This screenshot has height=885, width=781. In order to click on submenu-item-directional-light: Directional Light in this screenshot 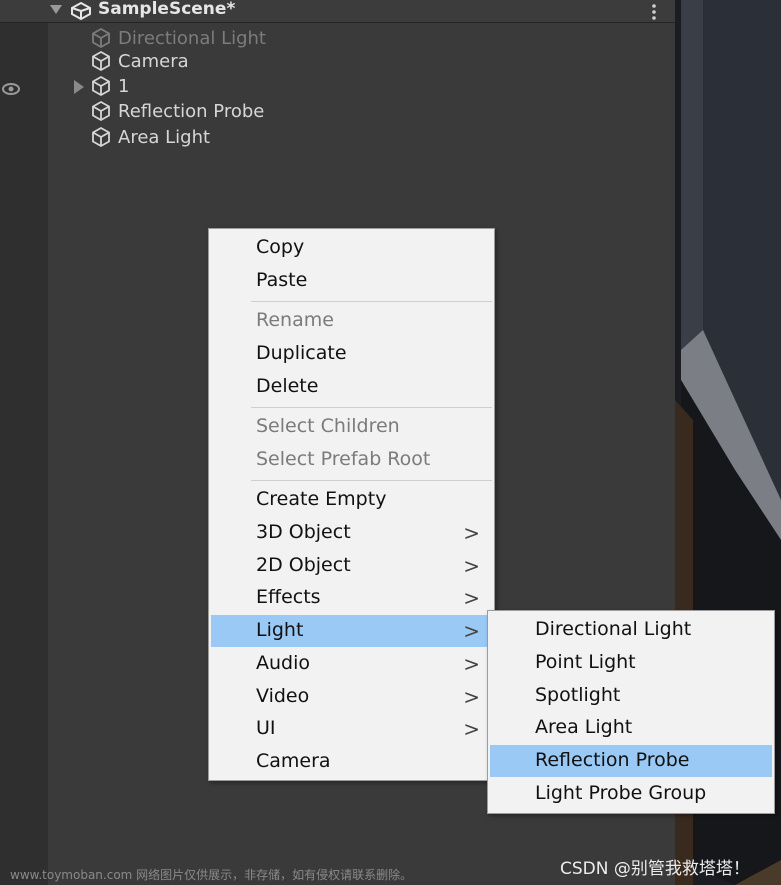, I will do `click(631, 630)`.